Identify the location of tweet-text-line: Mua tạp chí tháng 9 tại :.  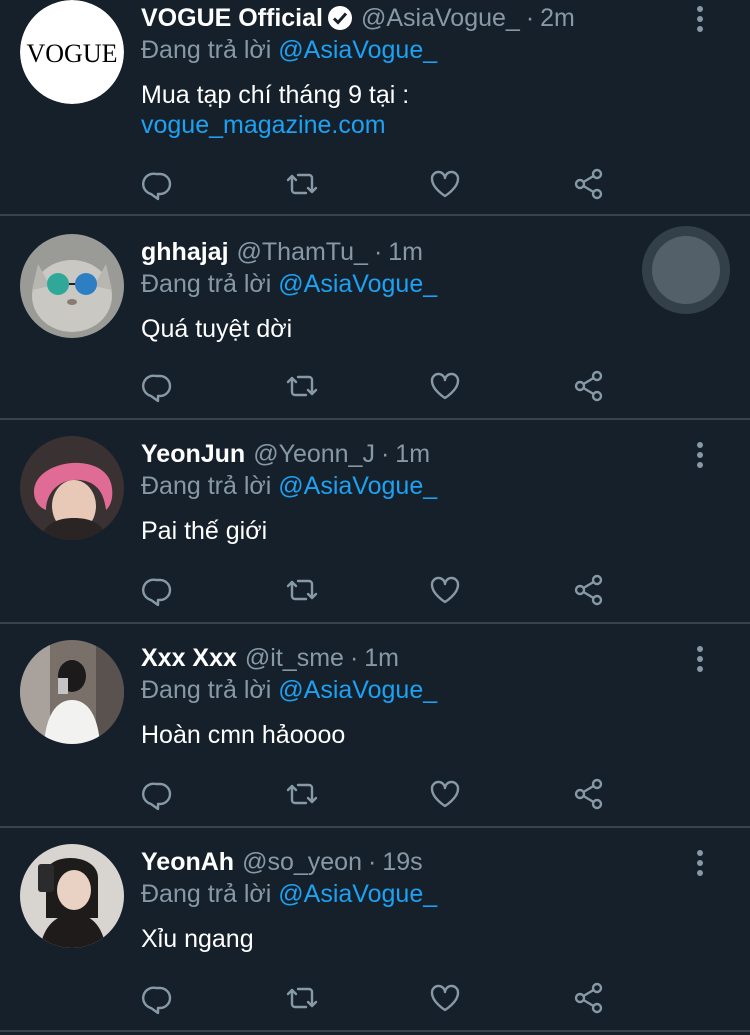
(275, 95).